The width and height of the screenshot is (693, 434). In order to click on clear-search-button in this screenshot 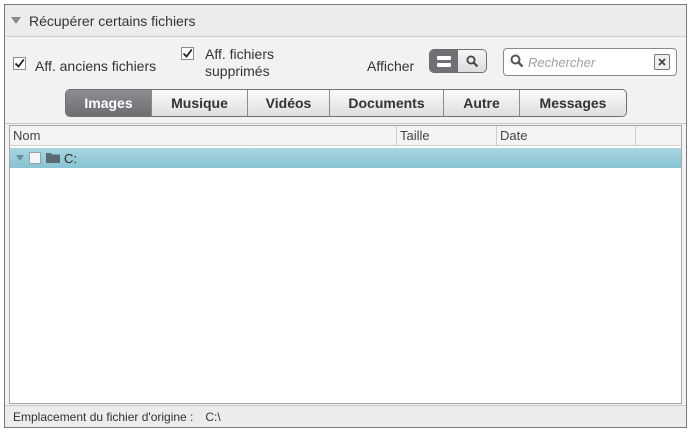, I will do `click(662, 62)`.